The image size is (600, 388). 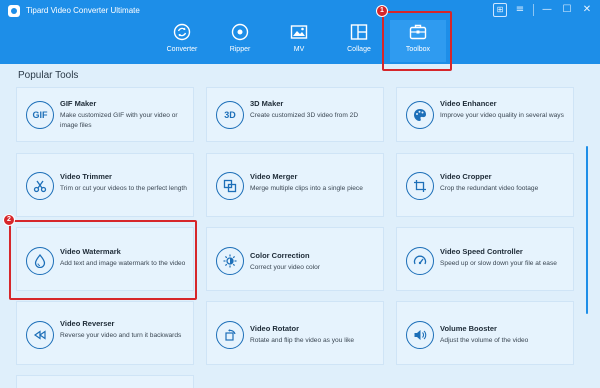 I want to click on window-controls: ⊞ ≡ — ☐ ✕, so click(x=543, y=10).